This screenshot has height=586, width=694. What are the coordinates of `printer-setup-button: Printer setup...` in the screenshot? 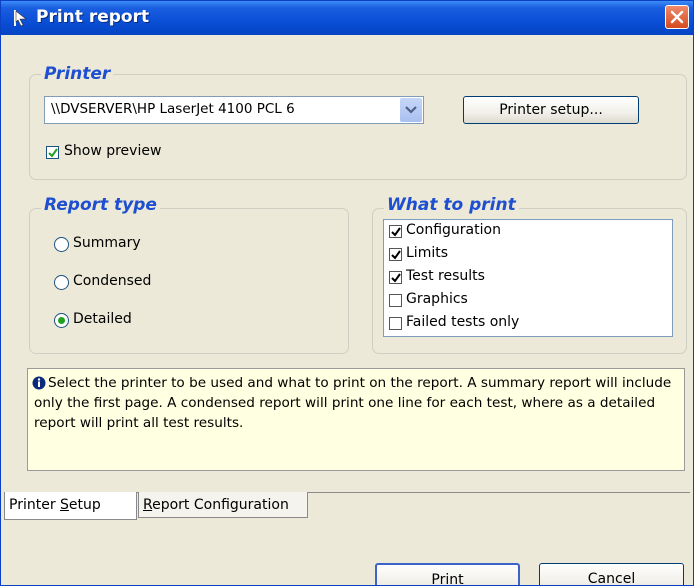 It's located at (551, 110).